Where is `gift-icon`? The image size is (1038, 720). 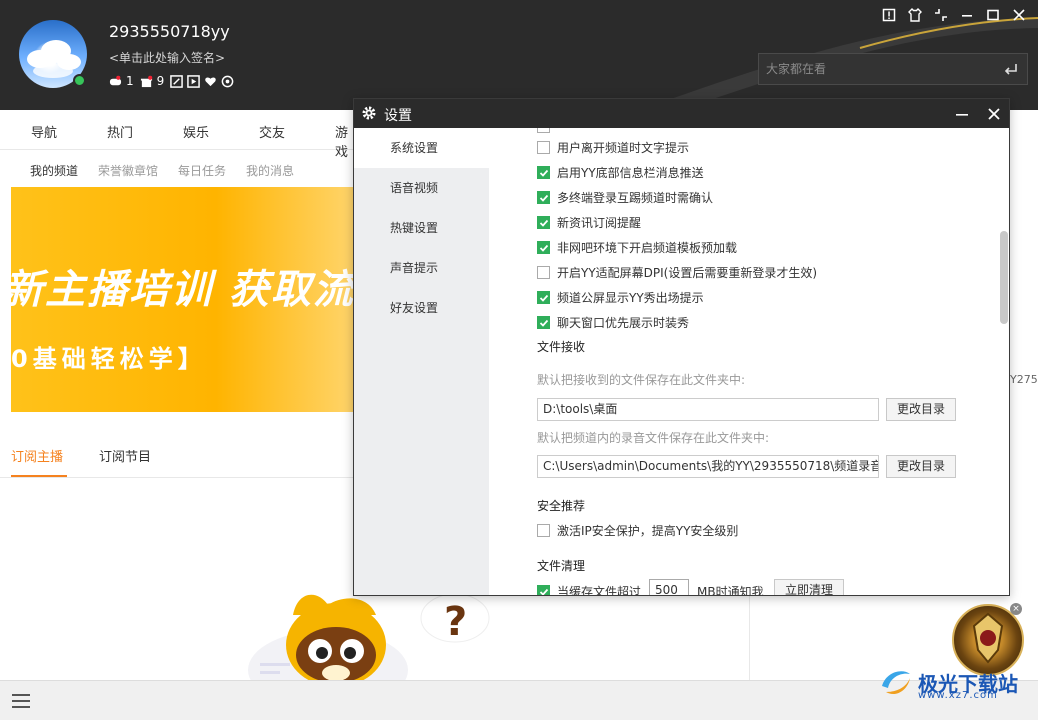 gift-icon is located at coordinates (146, 81).